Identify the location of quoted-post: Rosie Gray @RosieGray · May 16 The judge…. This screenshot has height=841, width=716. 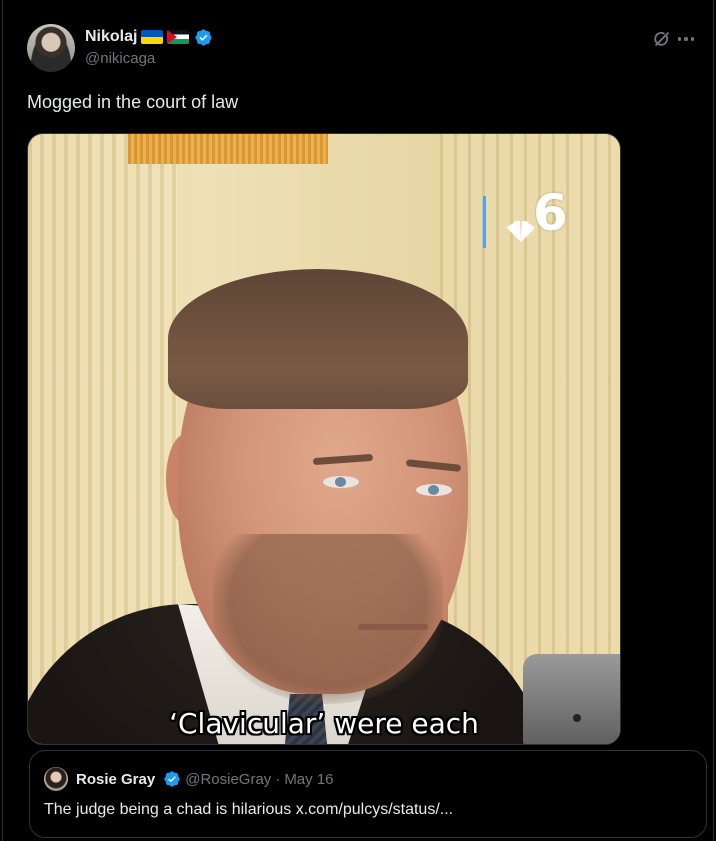
(368, 794).